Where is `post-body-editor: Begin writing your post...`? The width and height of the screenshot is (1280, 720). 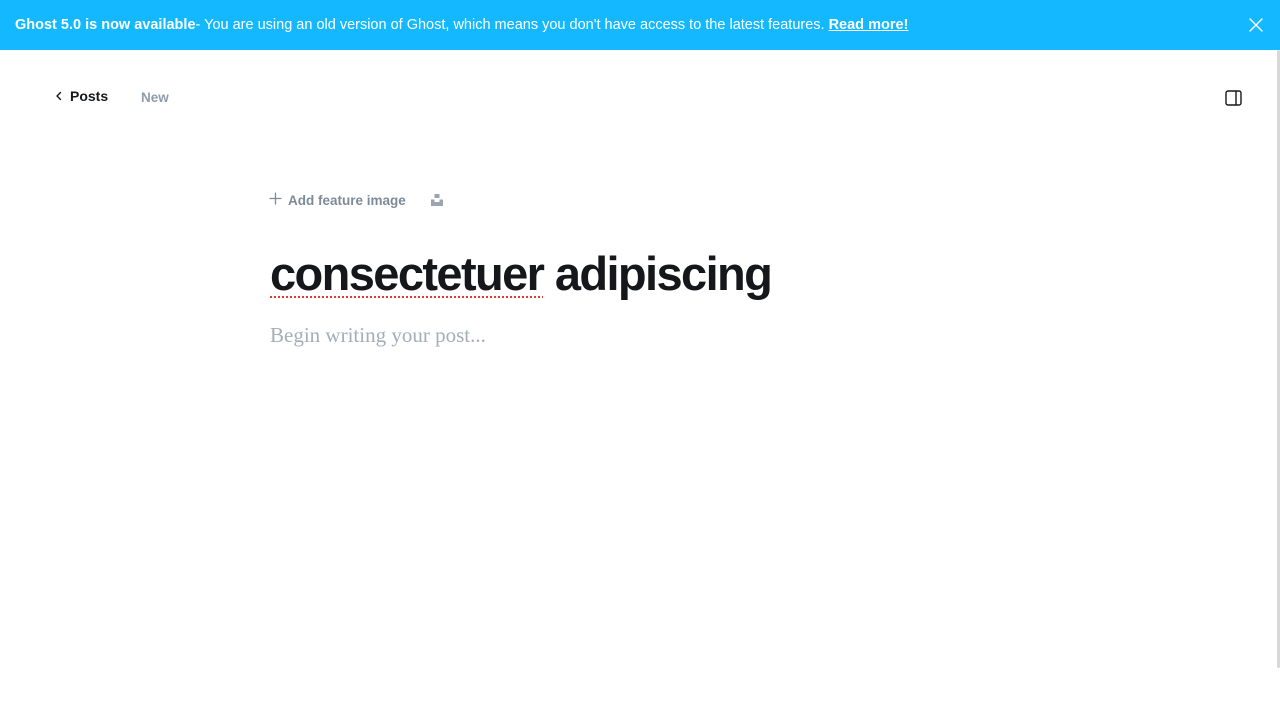
post-body-editor: Begin writing your post... is located at coordinates (378, 335).